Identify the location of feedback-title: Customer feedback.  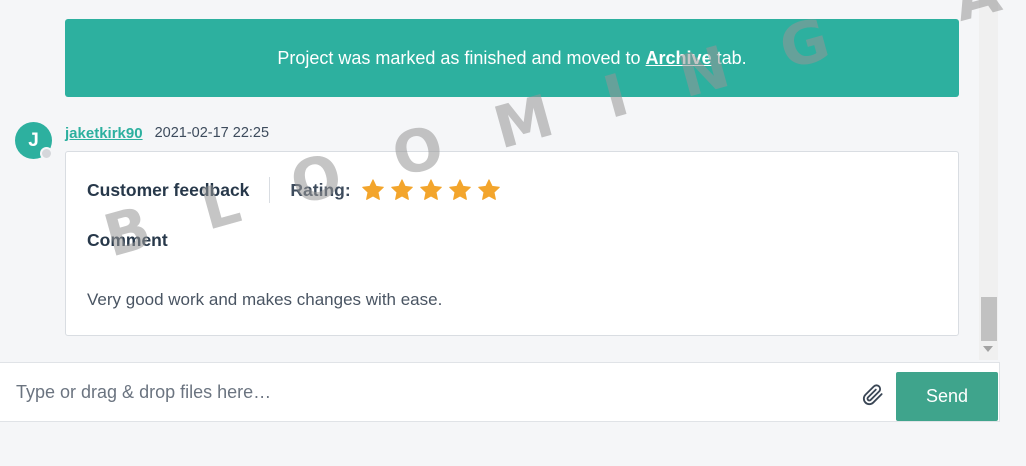
(168, 189).